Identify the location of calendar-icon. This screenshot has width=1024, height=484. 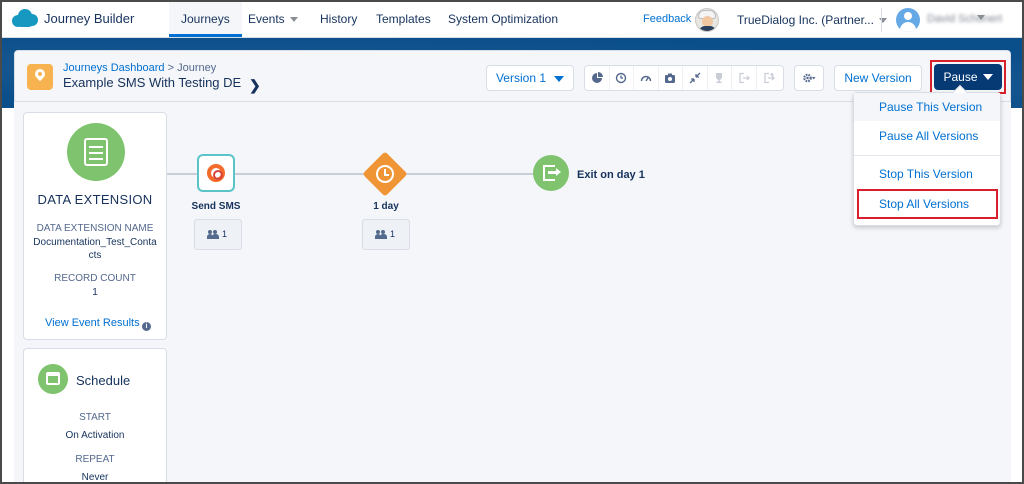
(53, 379).